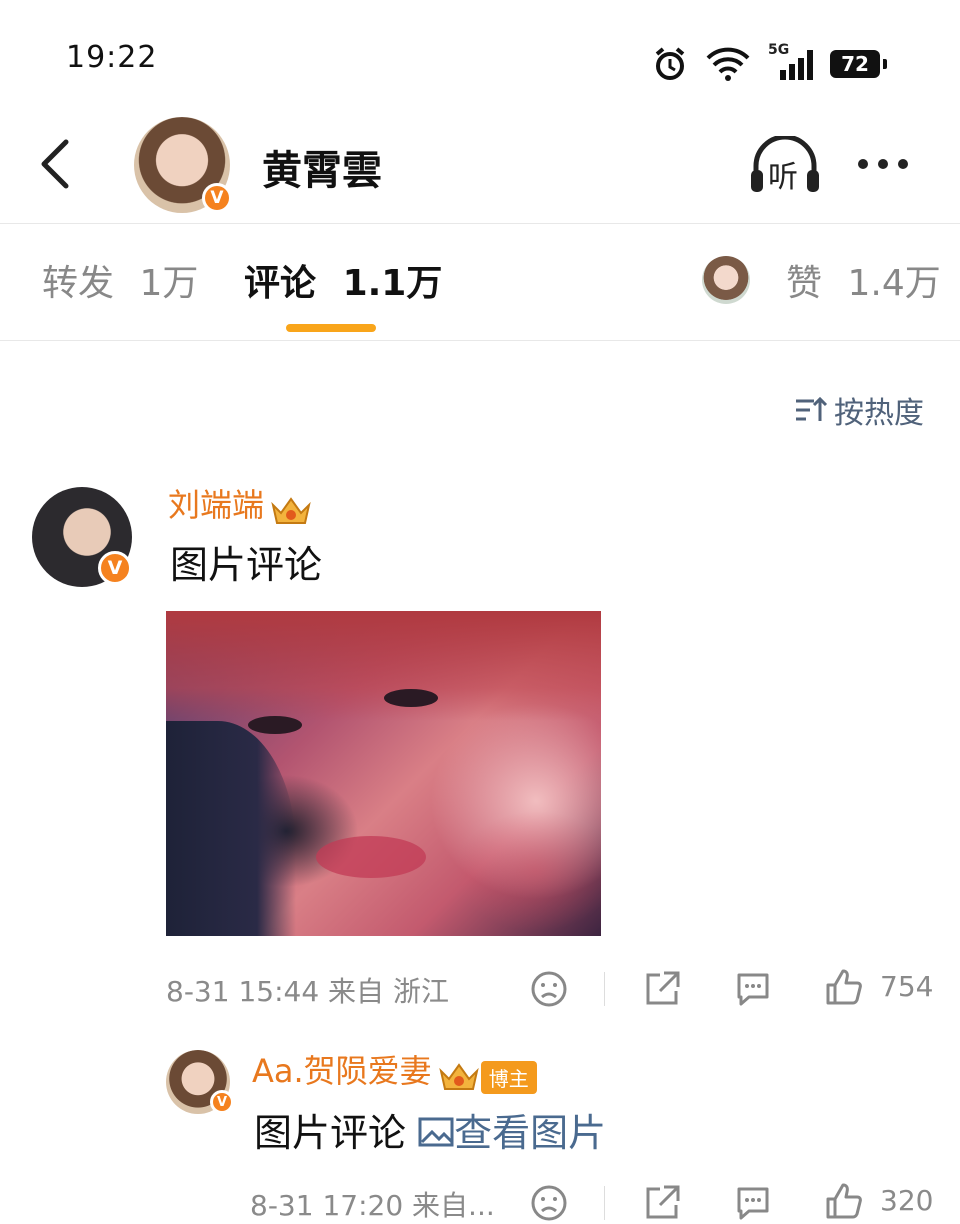  I want to click on tab-likes-label: 赞, so click(804, 283).